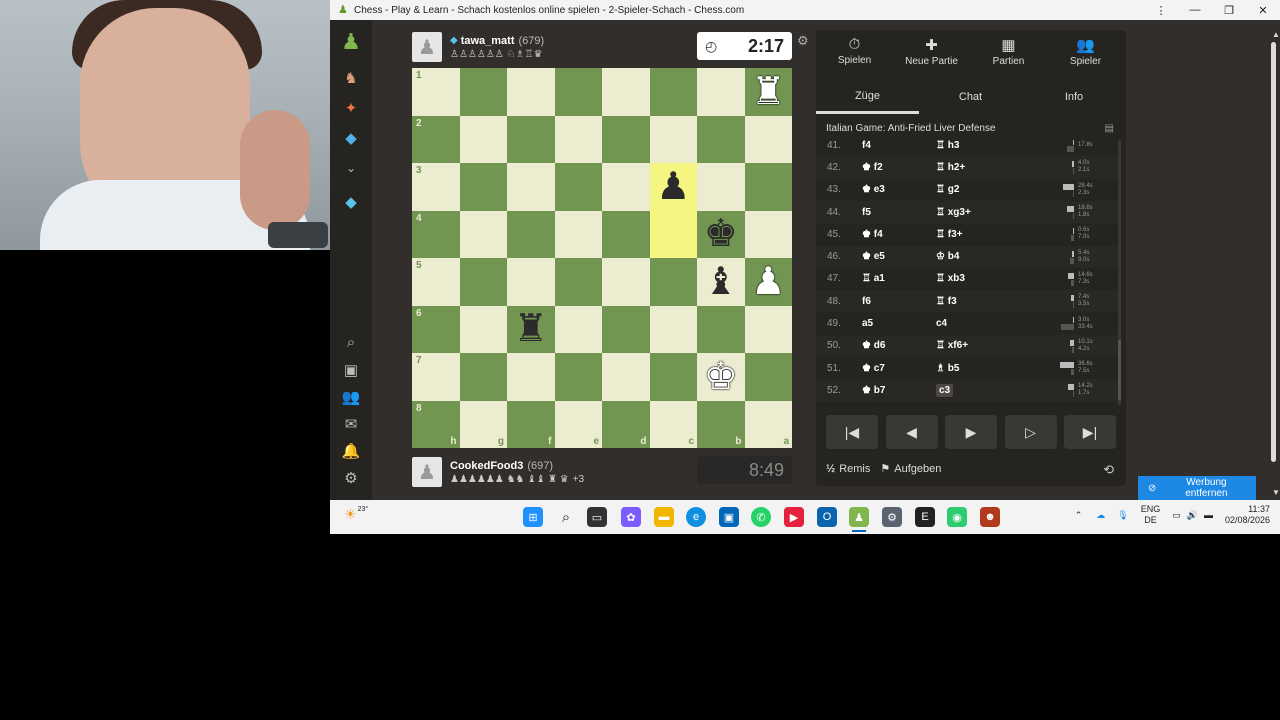 This screenshot has width=1280, height=720. What do you see at coordinates (356, 514) in the screenshot?
I see `weather-widget: ☀ 23°` at bounding box center [356, 514].